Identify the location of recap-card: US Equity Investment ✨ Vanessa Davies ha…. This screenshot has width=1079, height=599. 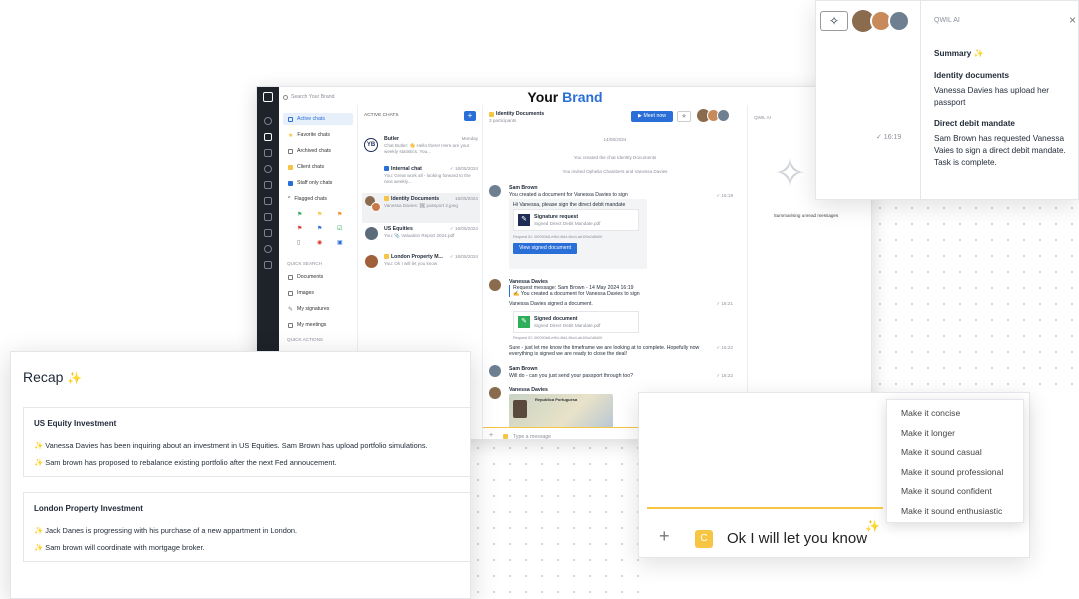
(247, 442).